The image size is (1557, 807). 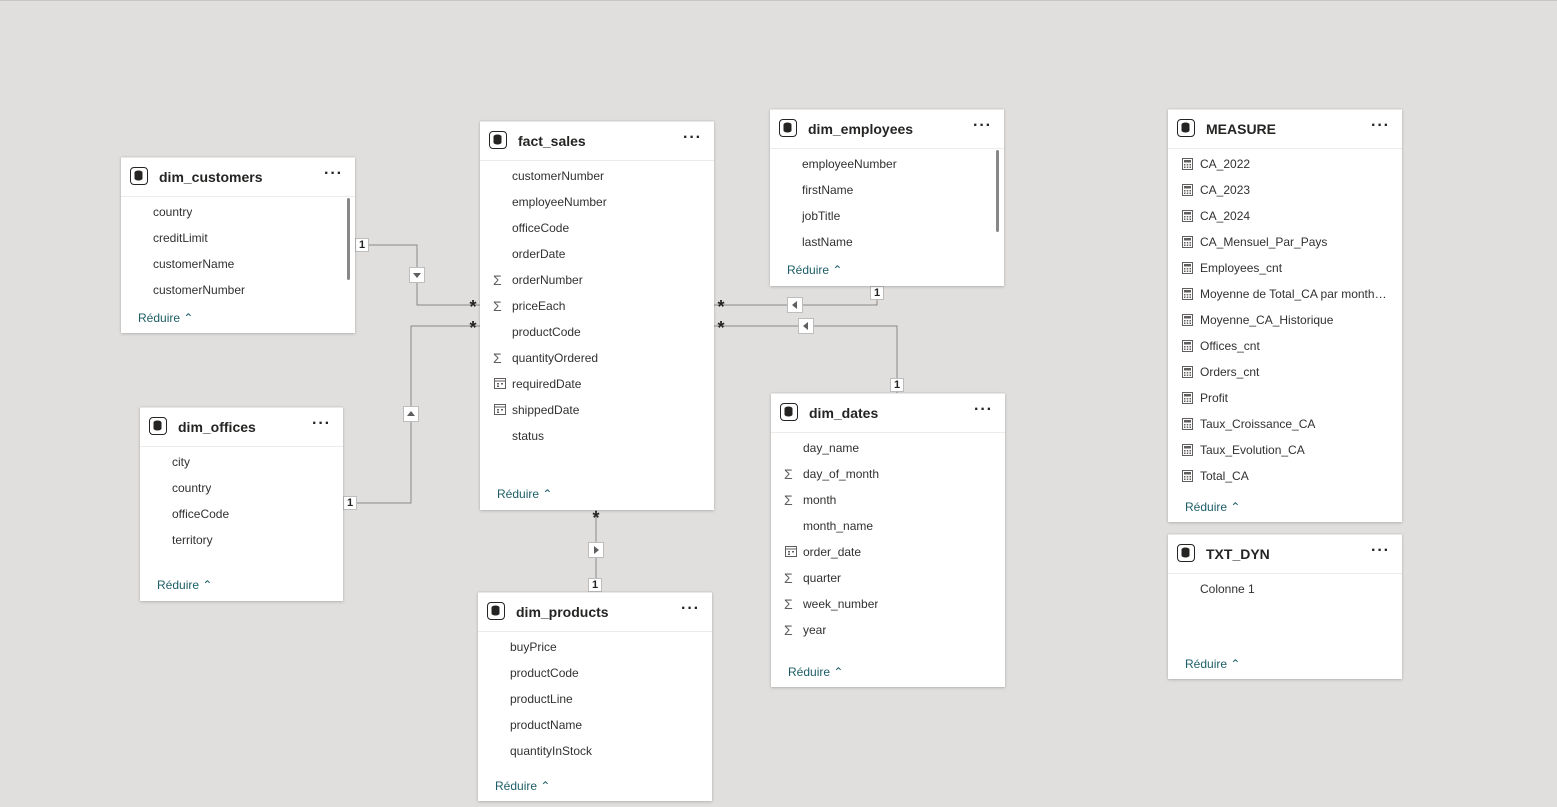 I want to click on field-row: Profit, so click(x=1295, y=398).